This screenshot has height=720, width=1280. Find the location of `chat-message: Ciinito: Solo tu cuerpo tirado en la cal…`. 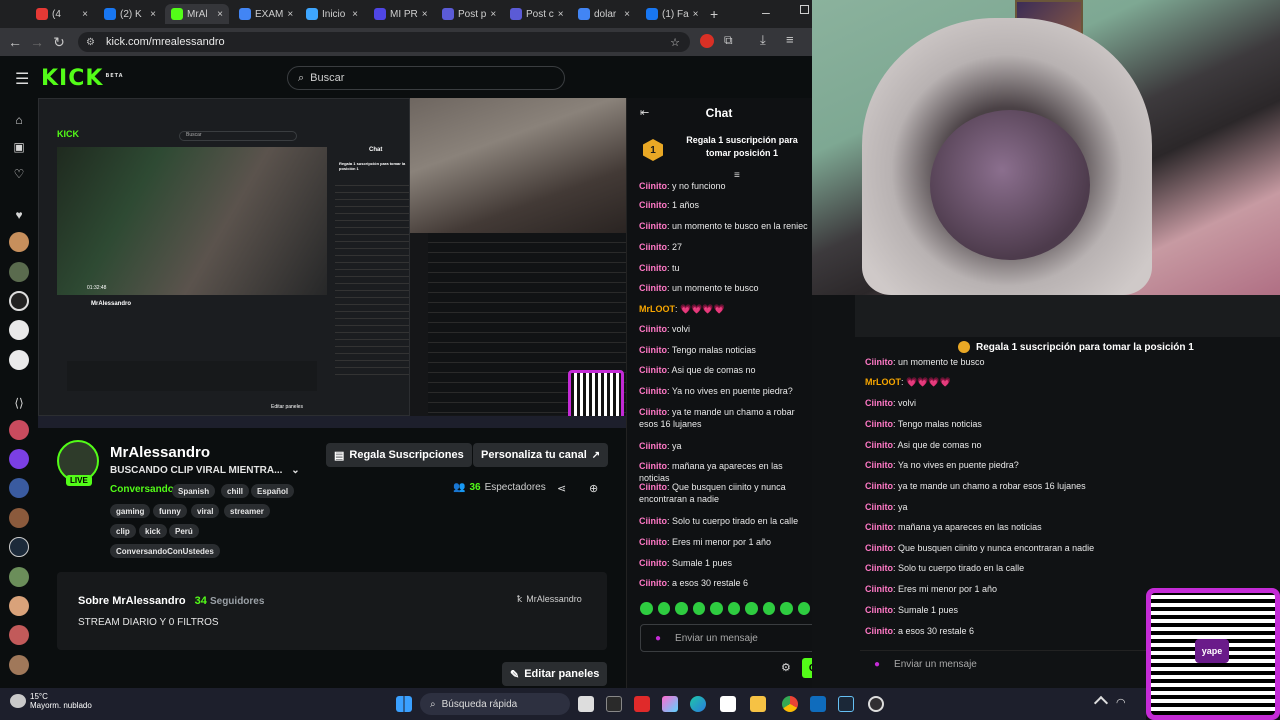

chat-message: Ciinito: Solo tu cuerpo tirado en la cal… is located at coordinates (725, 521).